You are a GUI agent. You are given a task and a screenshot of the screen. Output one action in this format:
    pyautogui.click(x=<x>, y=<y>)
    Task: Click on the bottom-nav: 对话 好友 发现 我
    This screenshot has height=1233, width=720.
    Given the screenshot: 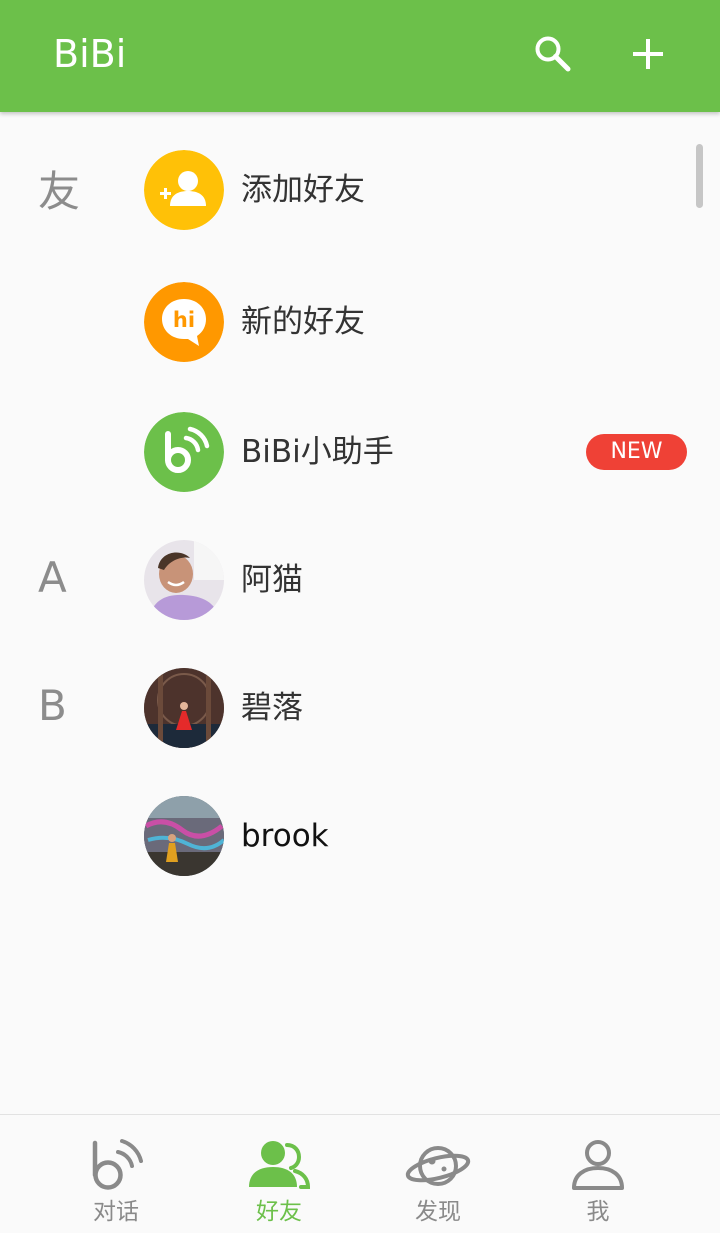 What is the action you would take?
    pyautogui.click(x=360, y=1173)
    